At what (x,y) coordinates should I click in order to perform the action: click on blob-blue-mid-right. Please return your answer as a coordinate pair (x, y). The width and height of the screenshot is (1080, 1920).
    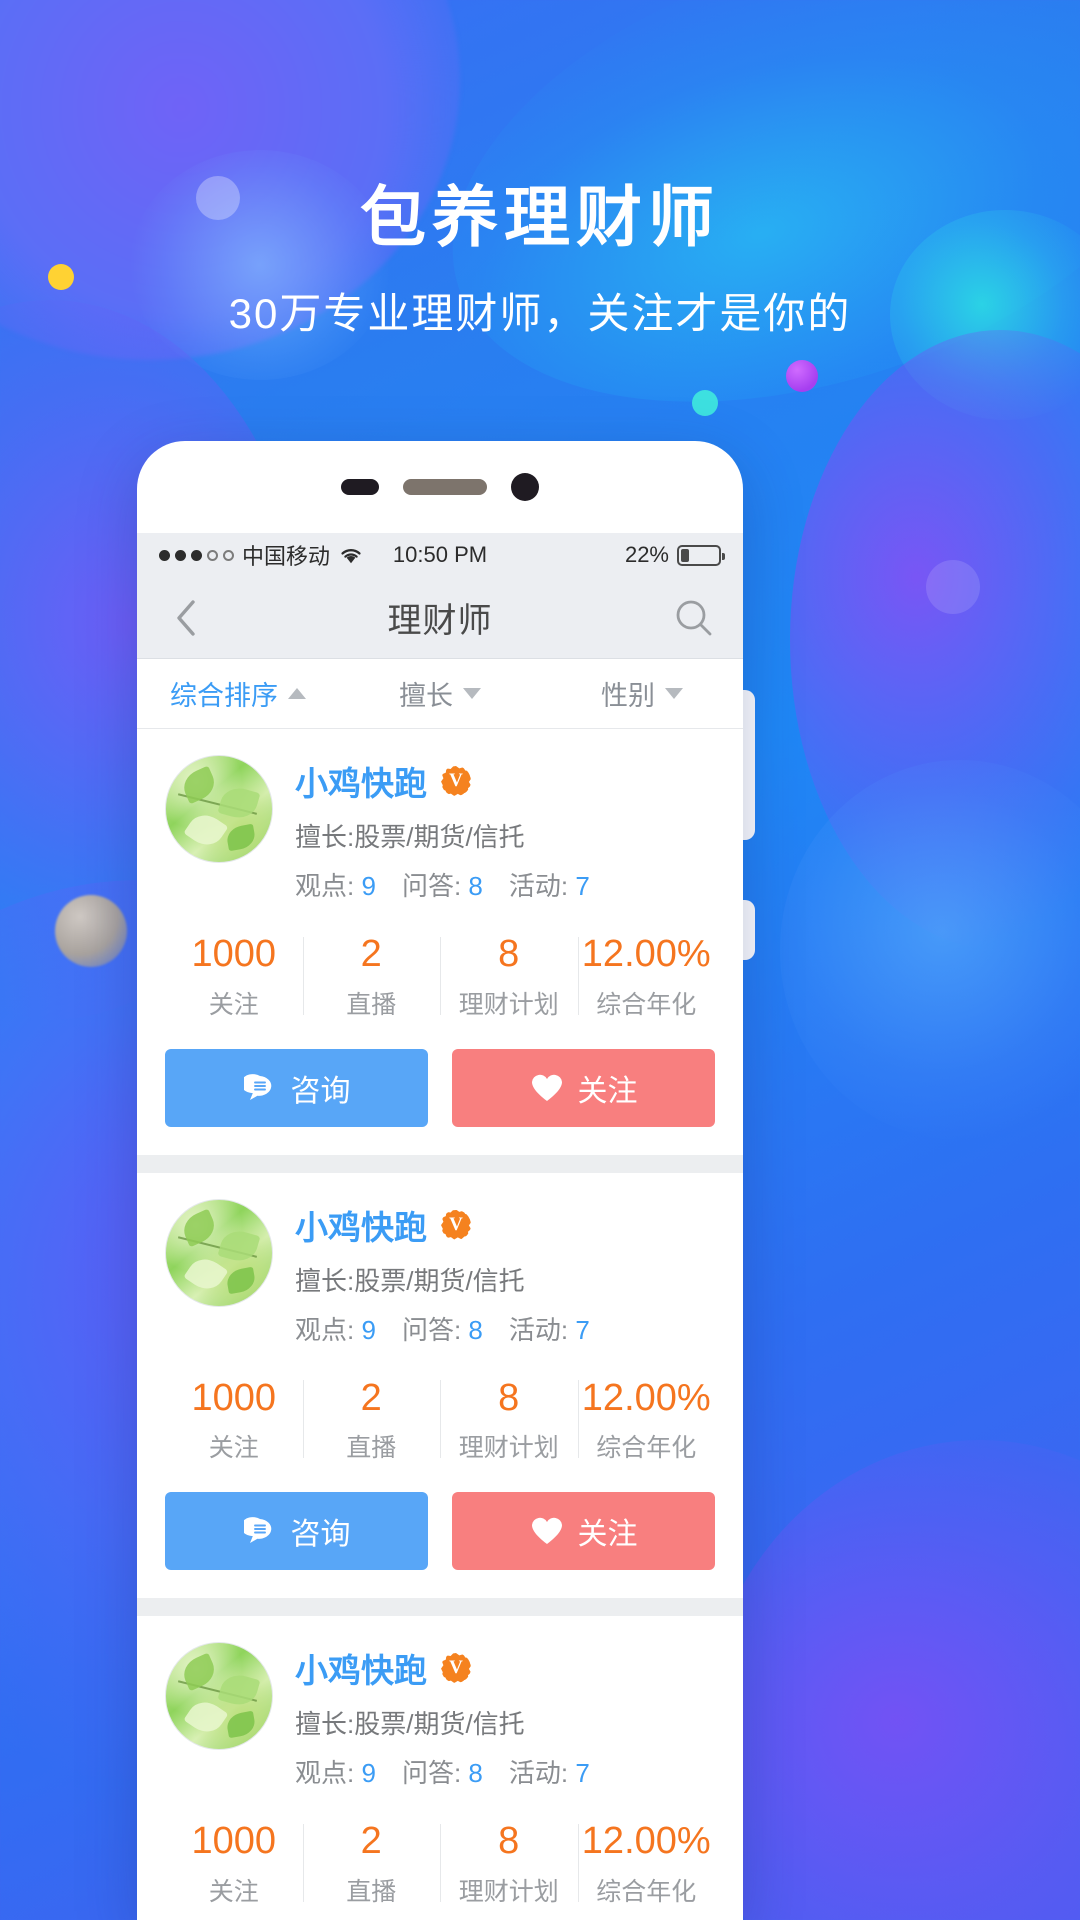
    Looking at the image, I should click on (930, 950).